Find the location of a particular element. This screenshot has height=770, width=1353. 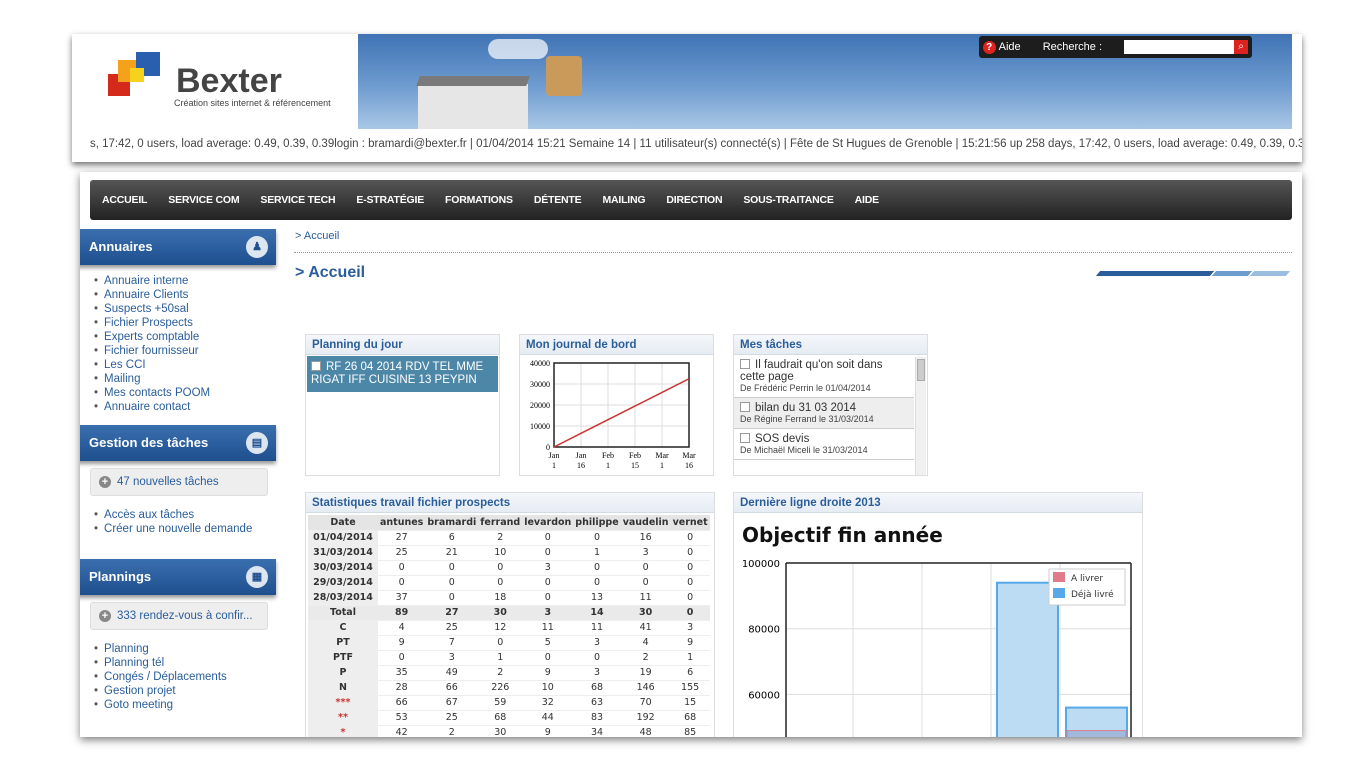

table-cell: 25 is located at coordinates (402, 553).